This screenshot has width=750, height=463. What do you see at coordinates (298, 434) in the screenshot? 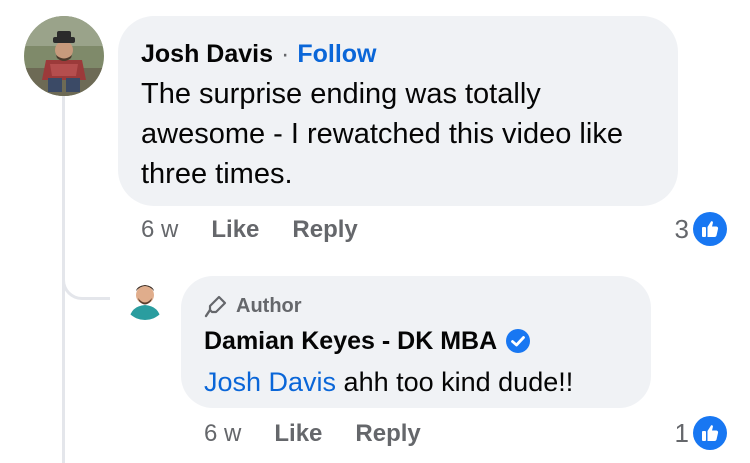
I see `reply-like-button: Like` at bounding box center [298, 434].